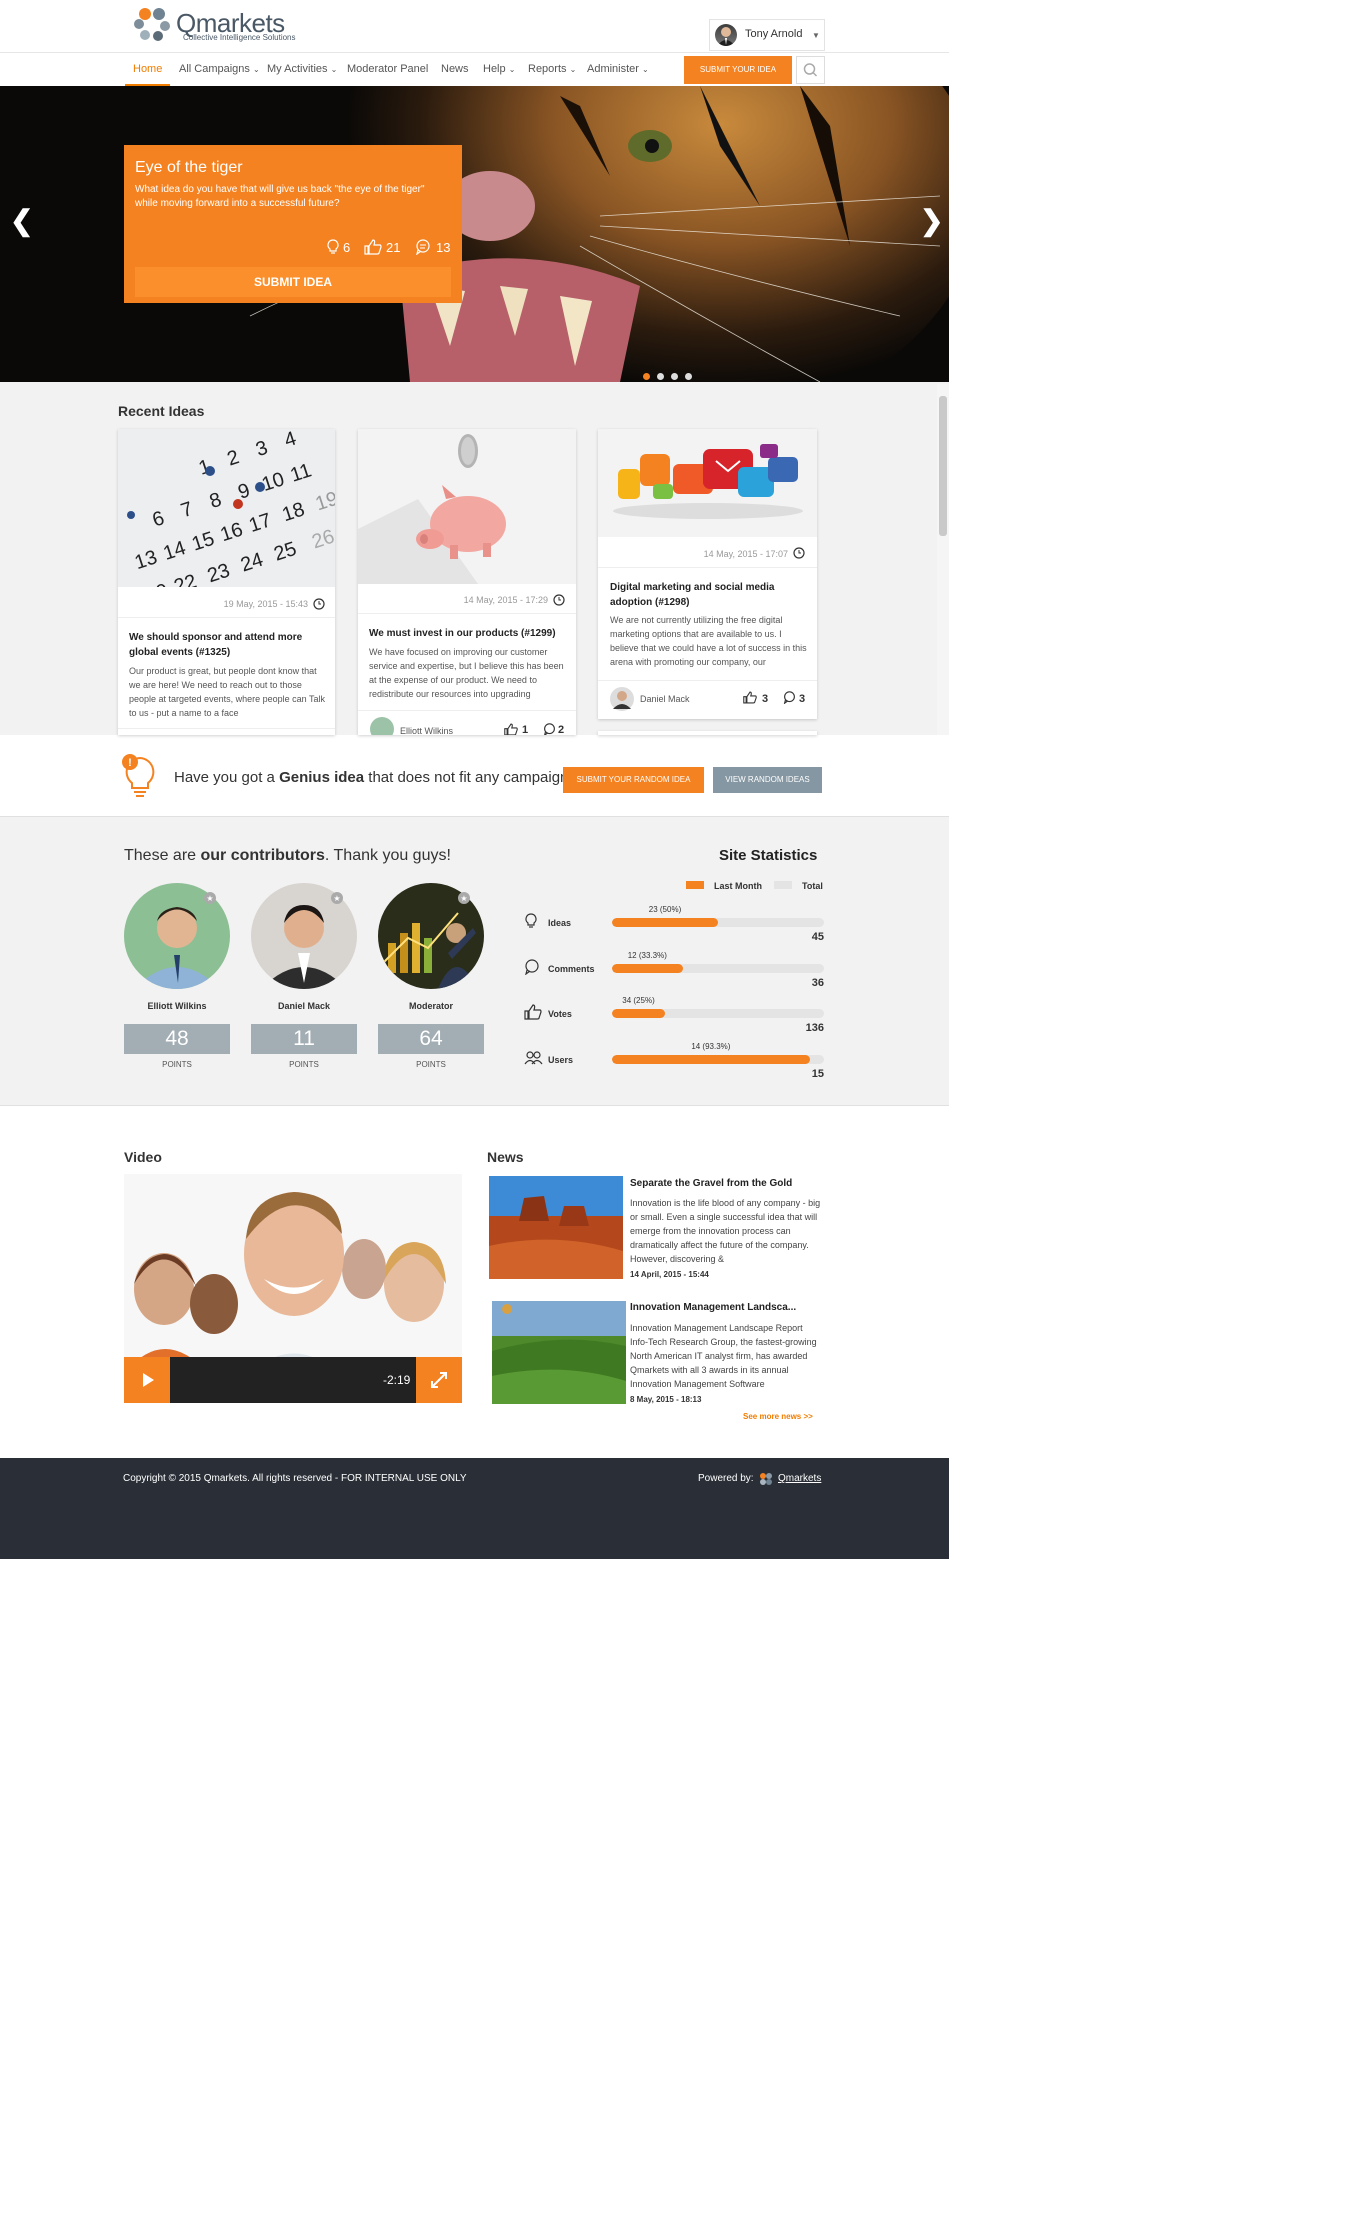 This screenshot has width=1349, height=2229. Describe the element at coordinates (707, 483) in the screenshot. I see `social-media-image` at that location.